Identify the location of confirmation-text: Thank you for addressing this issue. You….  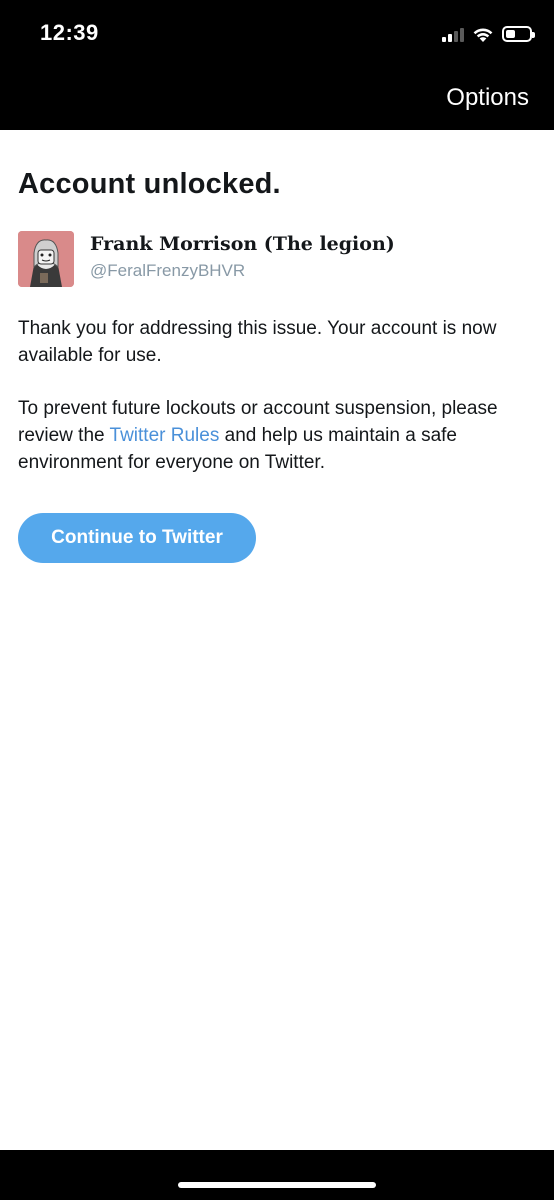
(257, 342).